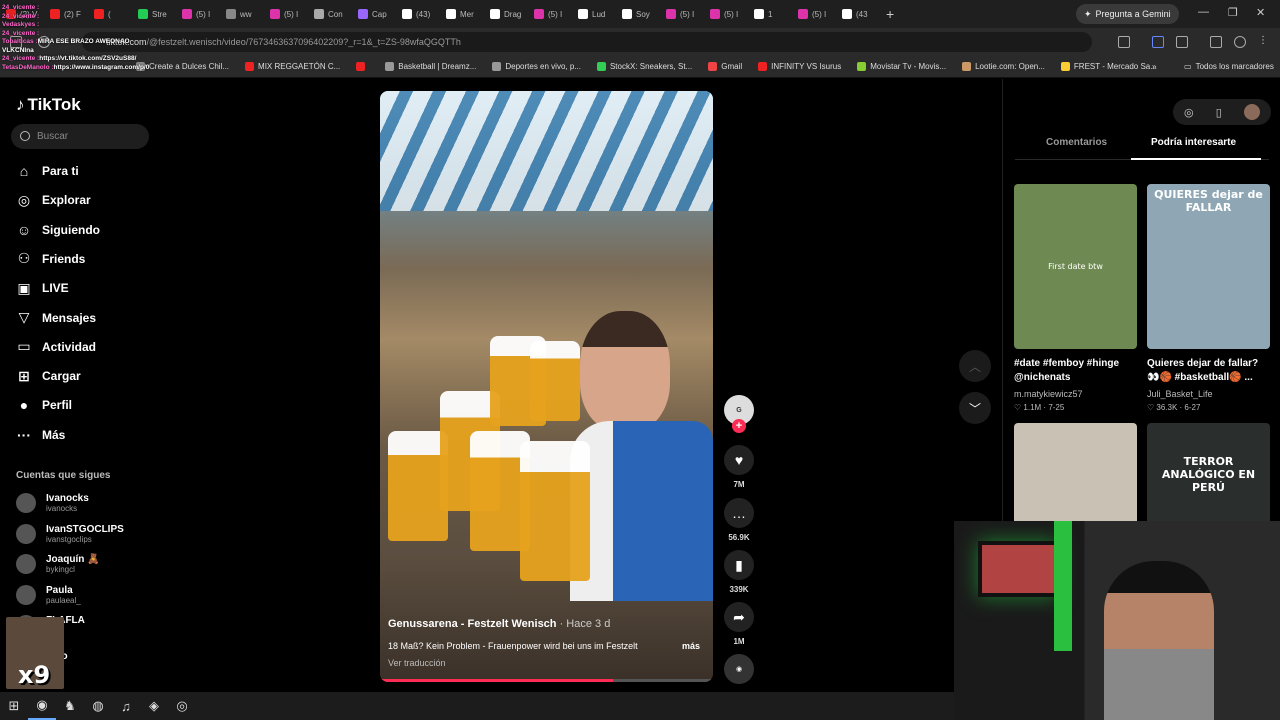 Image resolution: width=1280 pixels, height=720 pixels. Describe the element at coordinates (330, 14) in the screenshot. I see `browser-tab: Con` at that location.